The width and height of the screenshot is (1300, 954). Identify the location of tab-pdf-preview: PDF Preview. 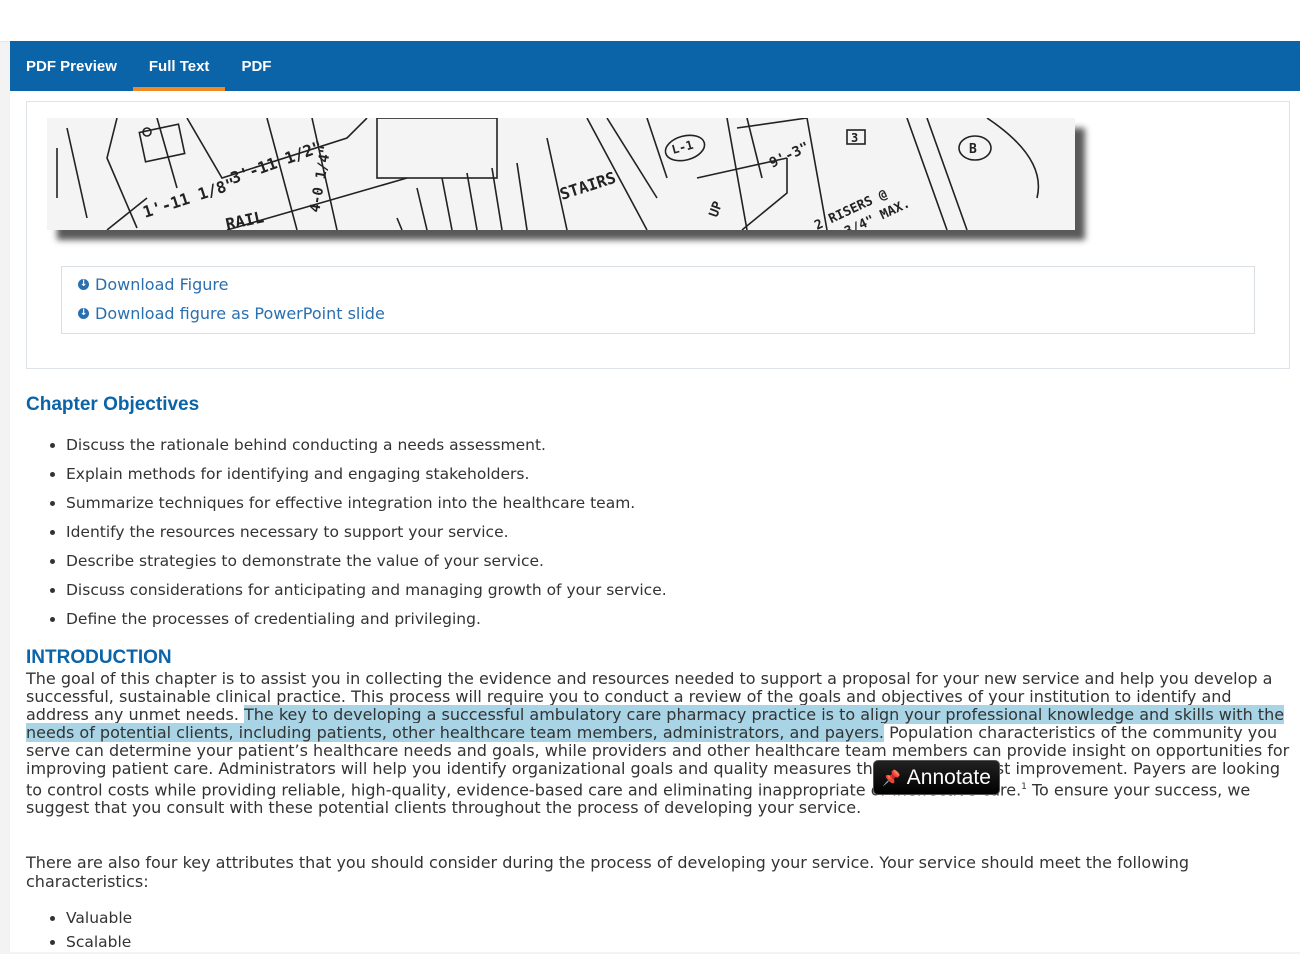
(71, 66).